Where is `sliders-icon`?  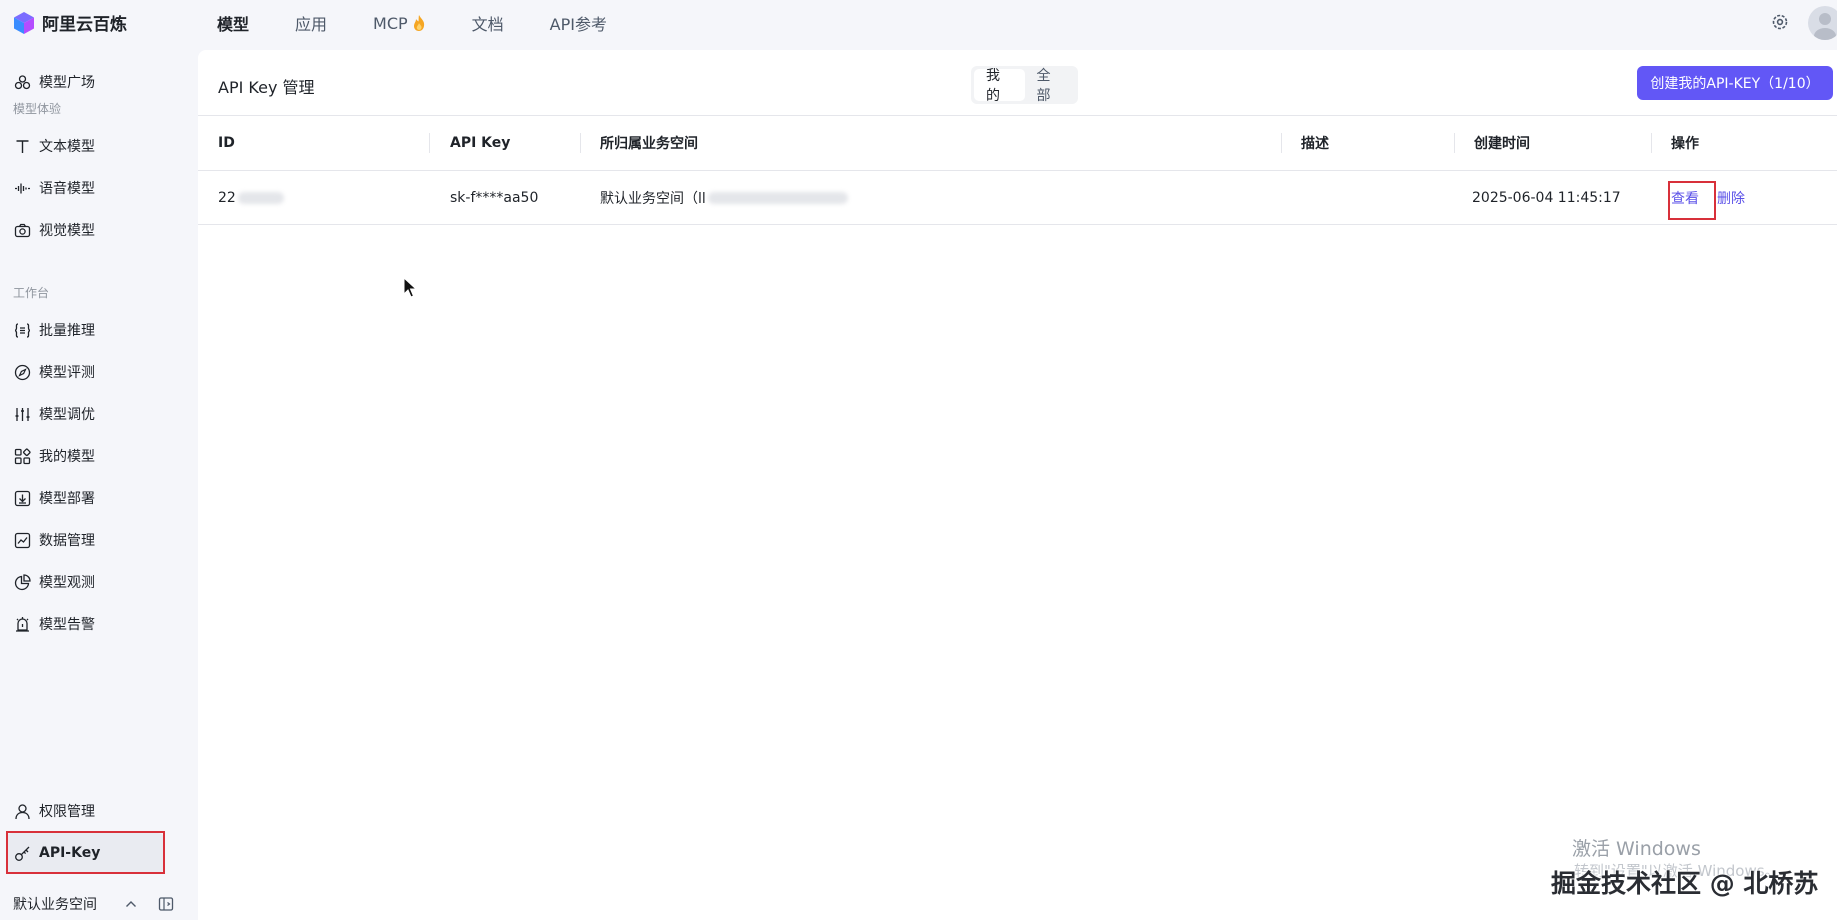 sliders-icon is located at coordinates (22, 414).